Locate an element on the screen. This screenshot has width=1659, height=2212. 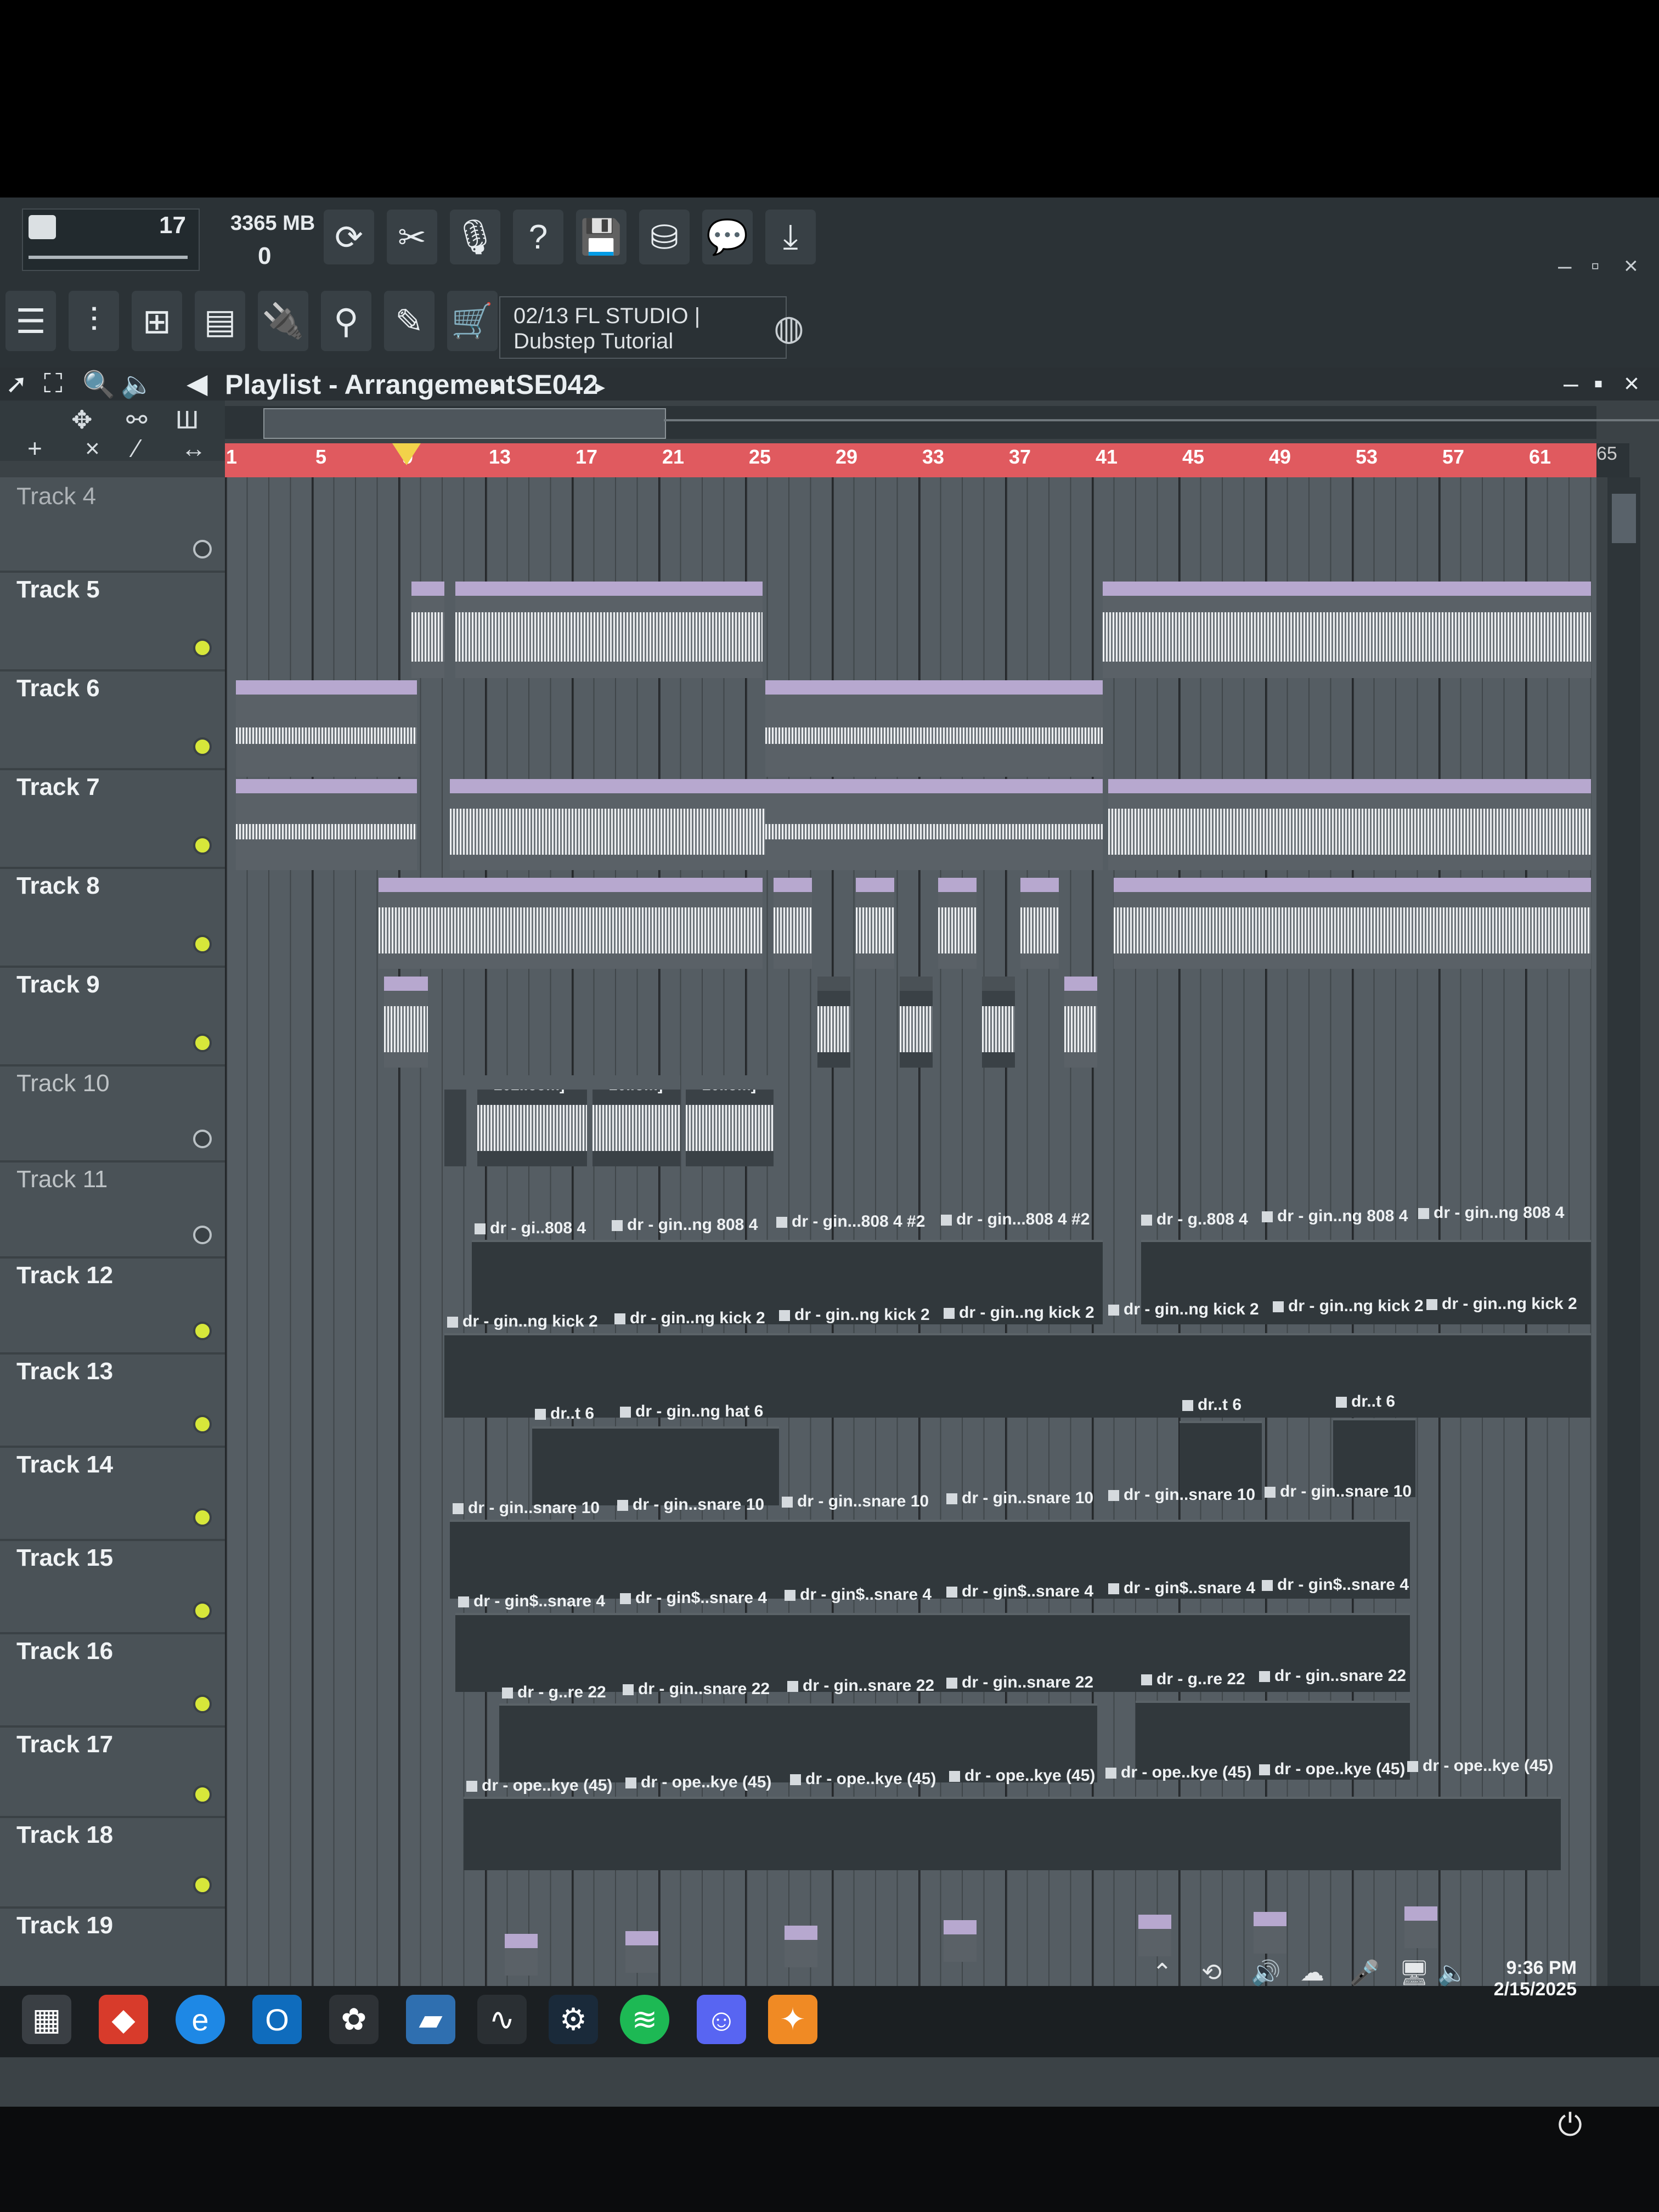
track-header: Track 15 is located at coordinates (113, 1586).